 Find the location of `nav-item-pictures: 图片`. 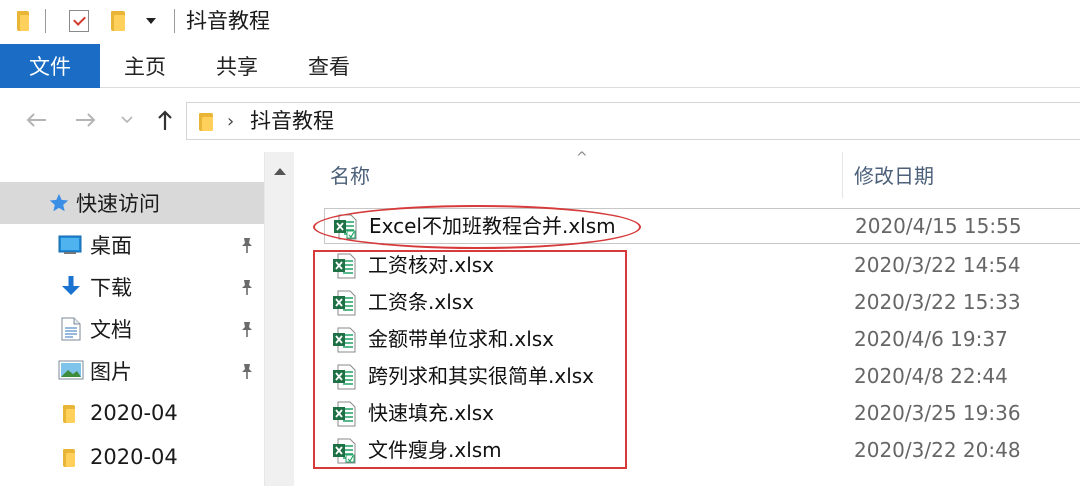

nav-item-pictures: 图片 is located at coordinates (132, 371).